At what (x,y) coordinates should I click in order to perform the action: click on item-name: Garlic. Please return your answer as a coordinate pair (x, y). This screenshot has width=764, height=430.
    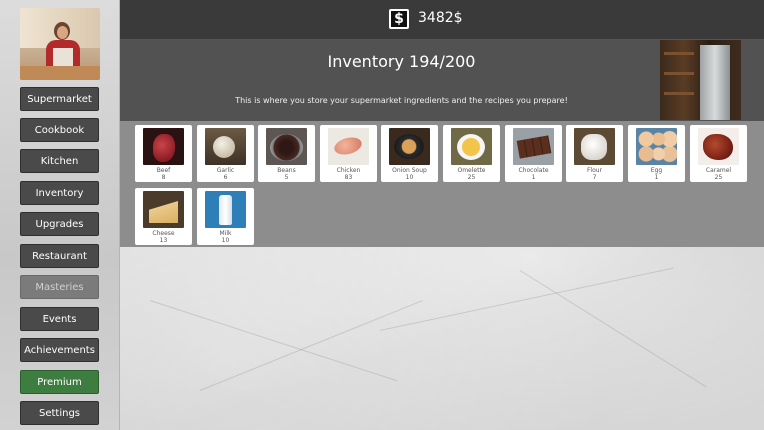
    Looking at the image, I should click on (225, 170).